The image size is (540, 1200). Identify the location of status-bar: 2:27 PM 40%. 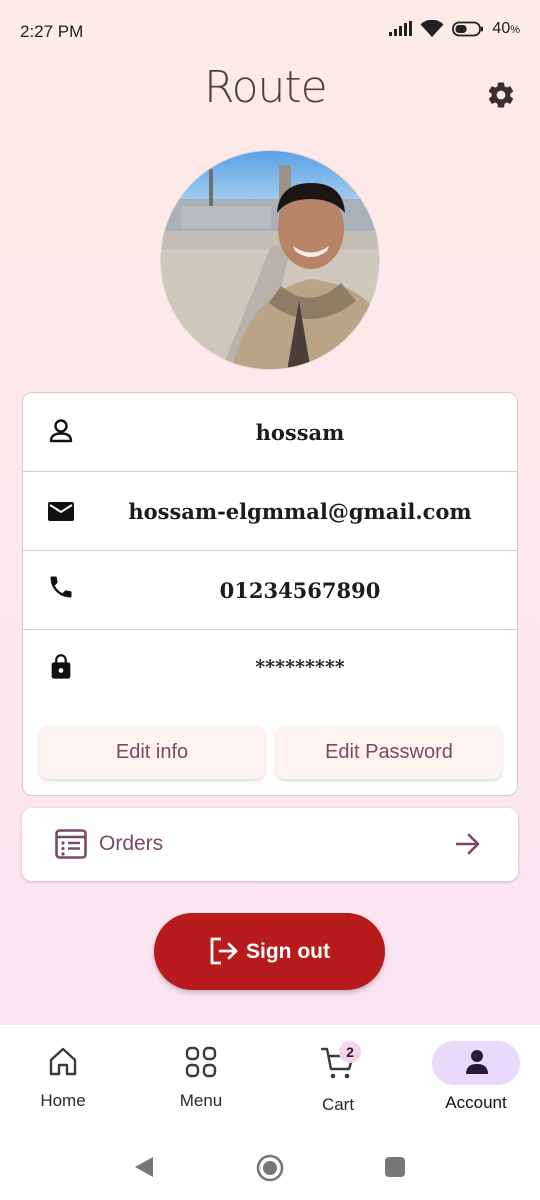
(270, 32).